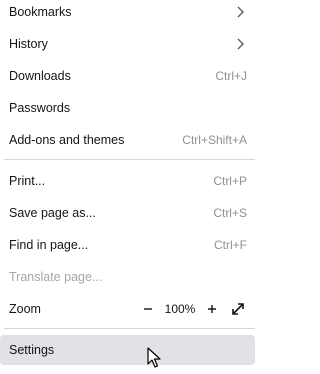 Image resolution: width=320 pixels, height=374 pixels. What do you see at coordinates (230, 181) in the screenshot?
I see `menu-item-shortcut: Ctrl+P` at bounding box center [230, 181].